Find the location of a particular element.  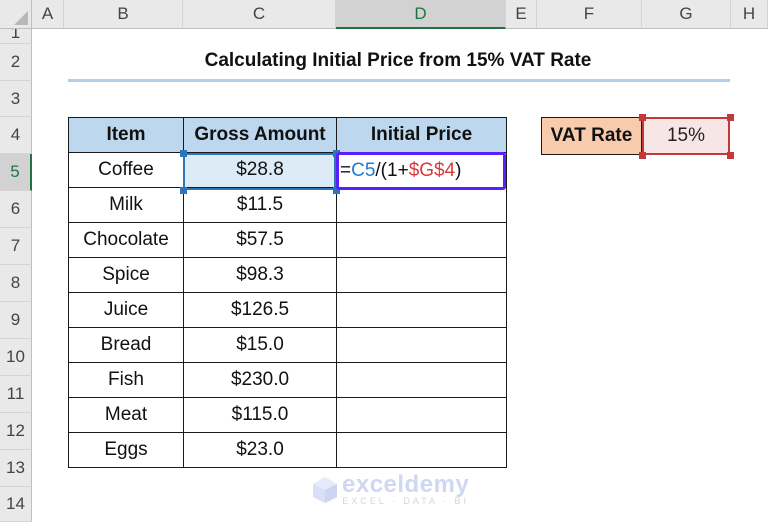

exceldemy-watermark: exceldemy EXCEL · DATA · BI is located at coordinates (391, 488).